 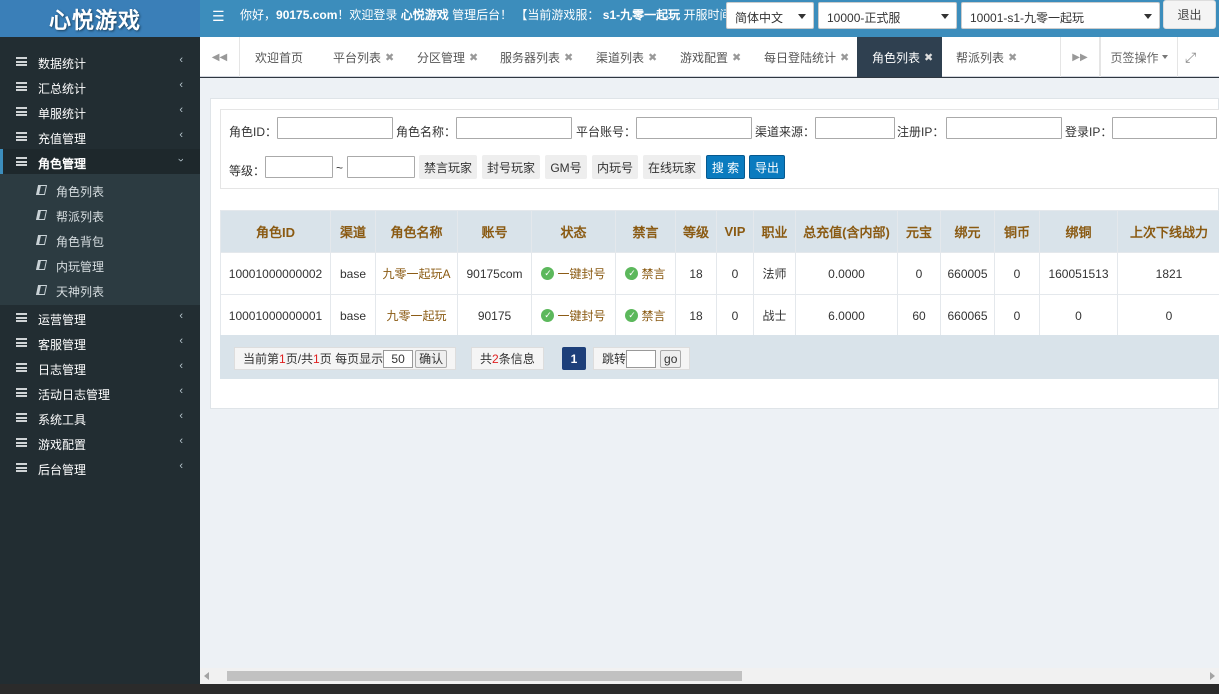 I want to click on tab-operations-dropdown: 页签操作, so click(x=1139, y=57).